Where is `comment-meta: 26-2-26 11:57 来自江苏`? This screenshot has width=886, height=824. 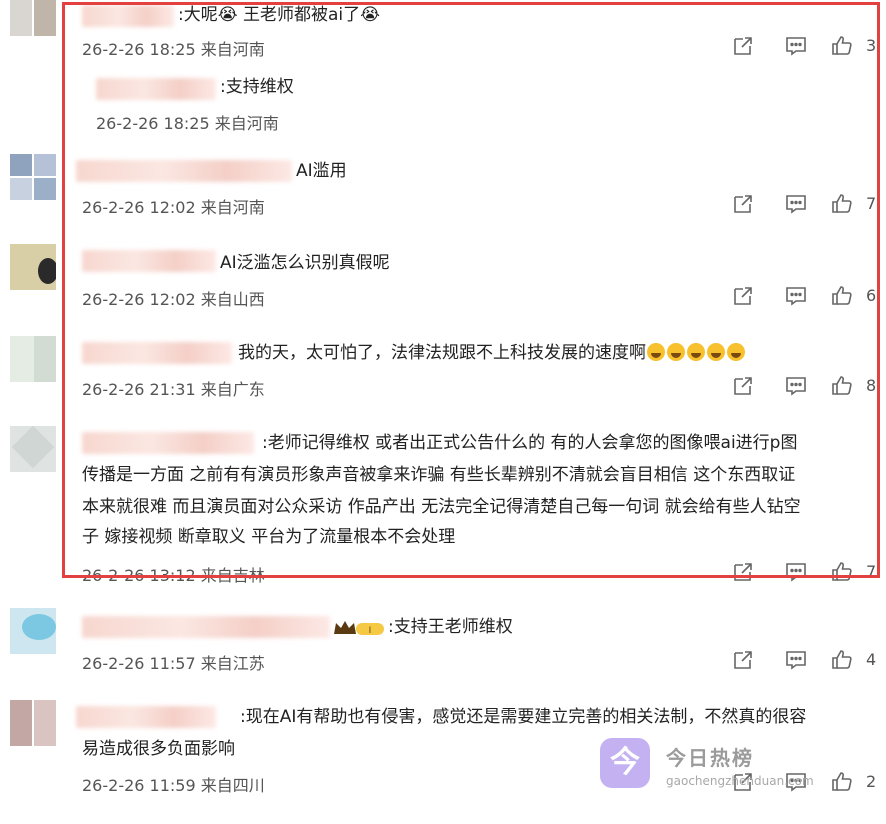
comment-meta: 26-2-26 11:57 来自江苏 is located at coordinates (173, 662).